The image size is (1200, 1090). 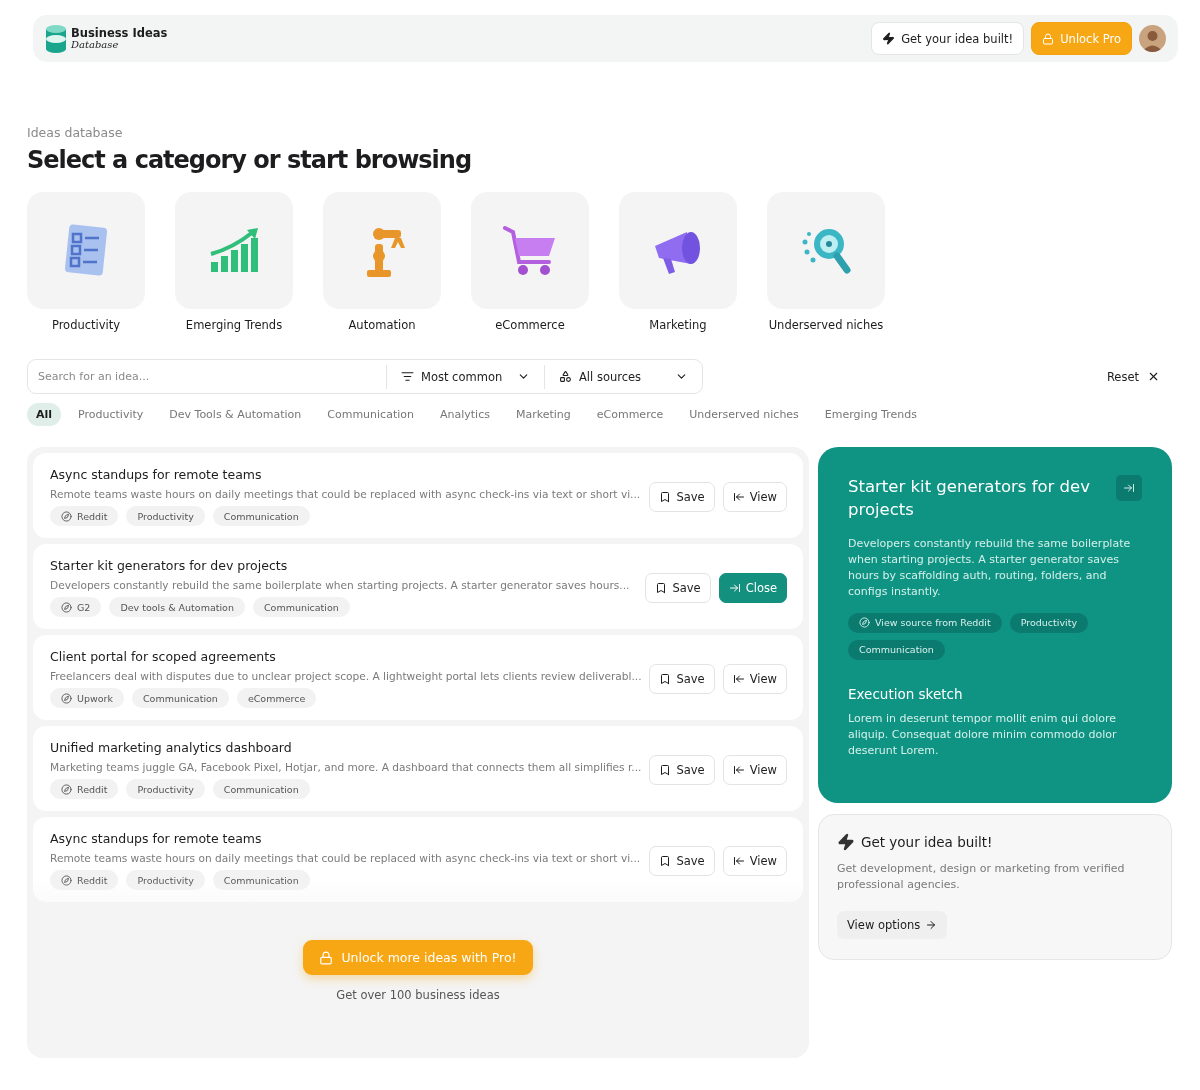 I want to click on reset-button: Reset, so click(x=1133, y=376).